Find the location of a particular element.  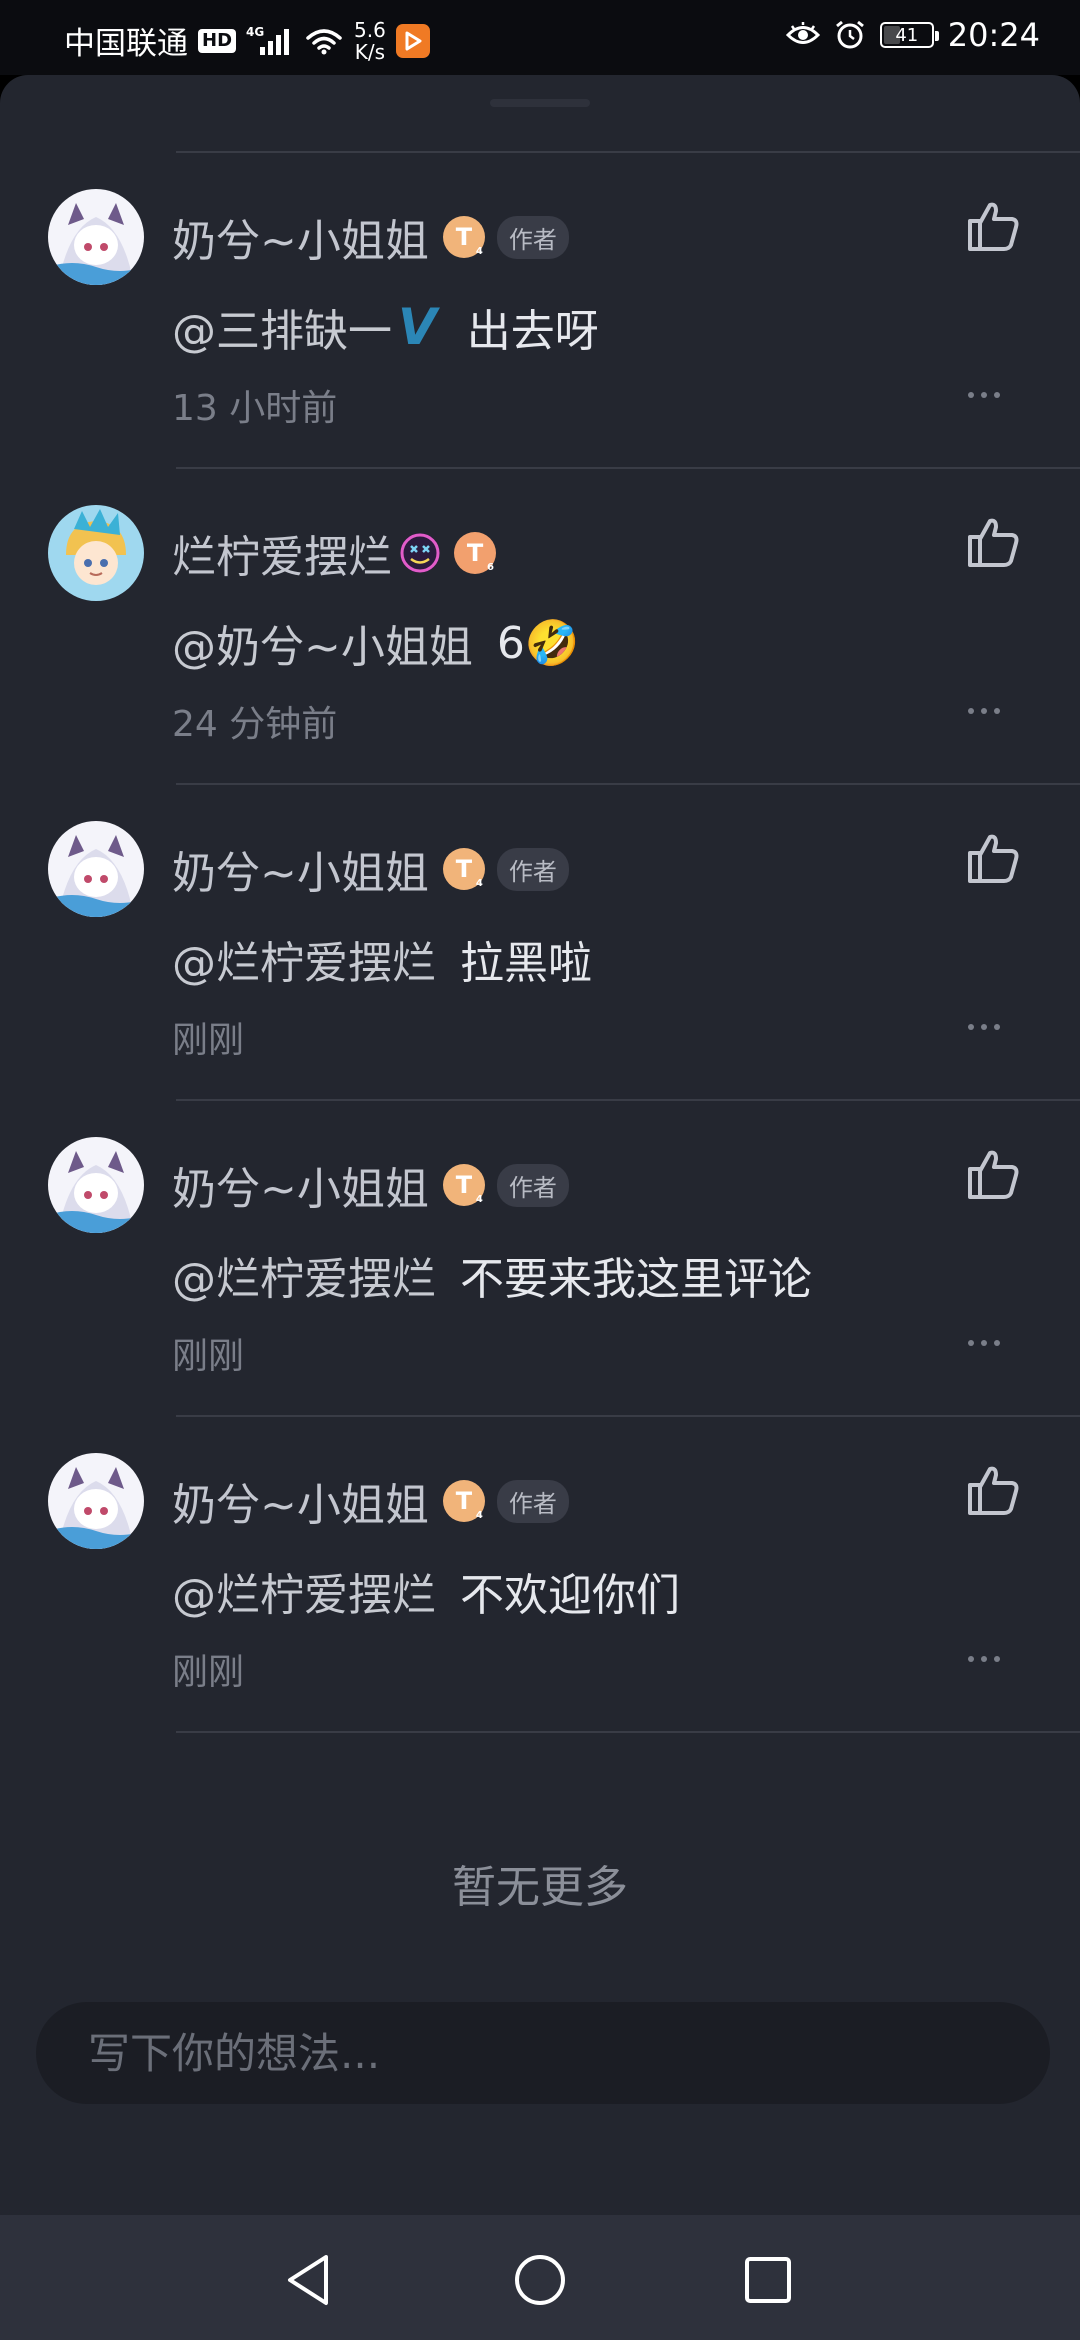

verified-badge: V is located at coordinates (417, 327).